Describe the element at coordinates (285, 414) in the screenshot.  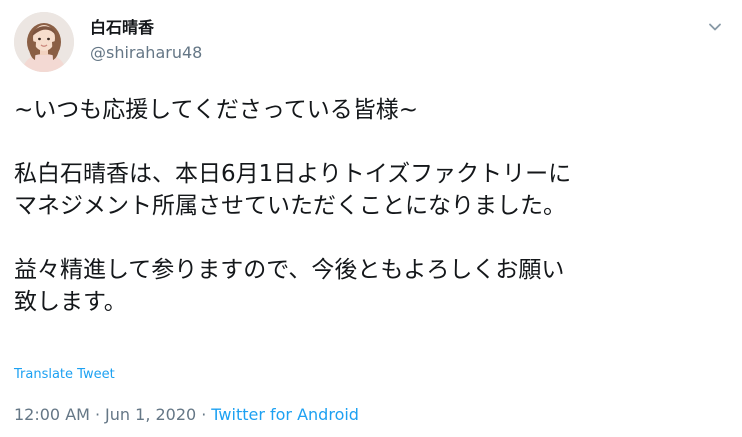
I see `tweet-source-link: Twitter for Android` at that location.